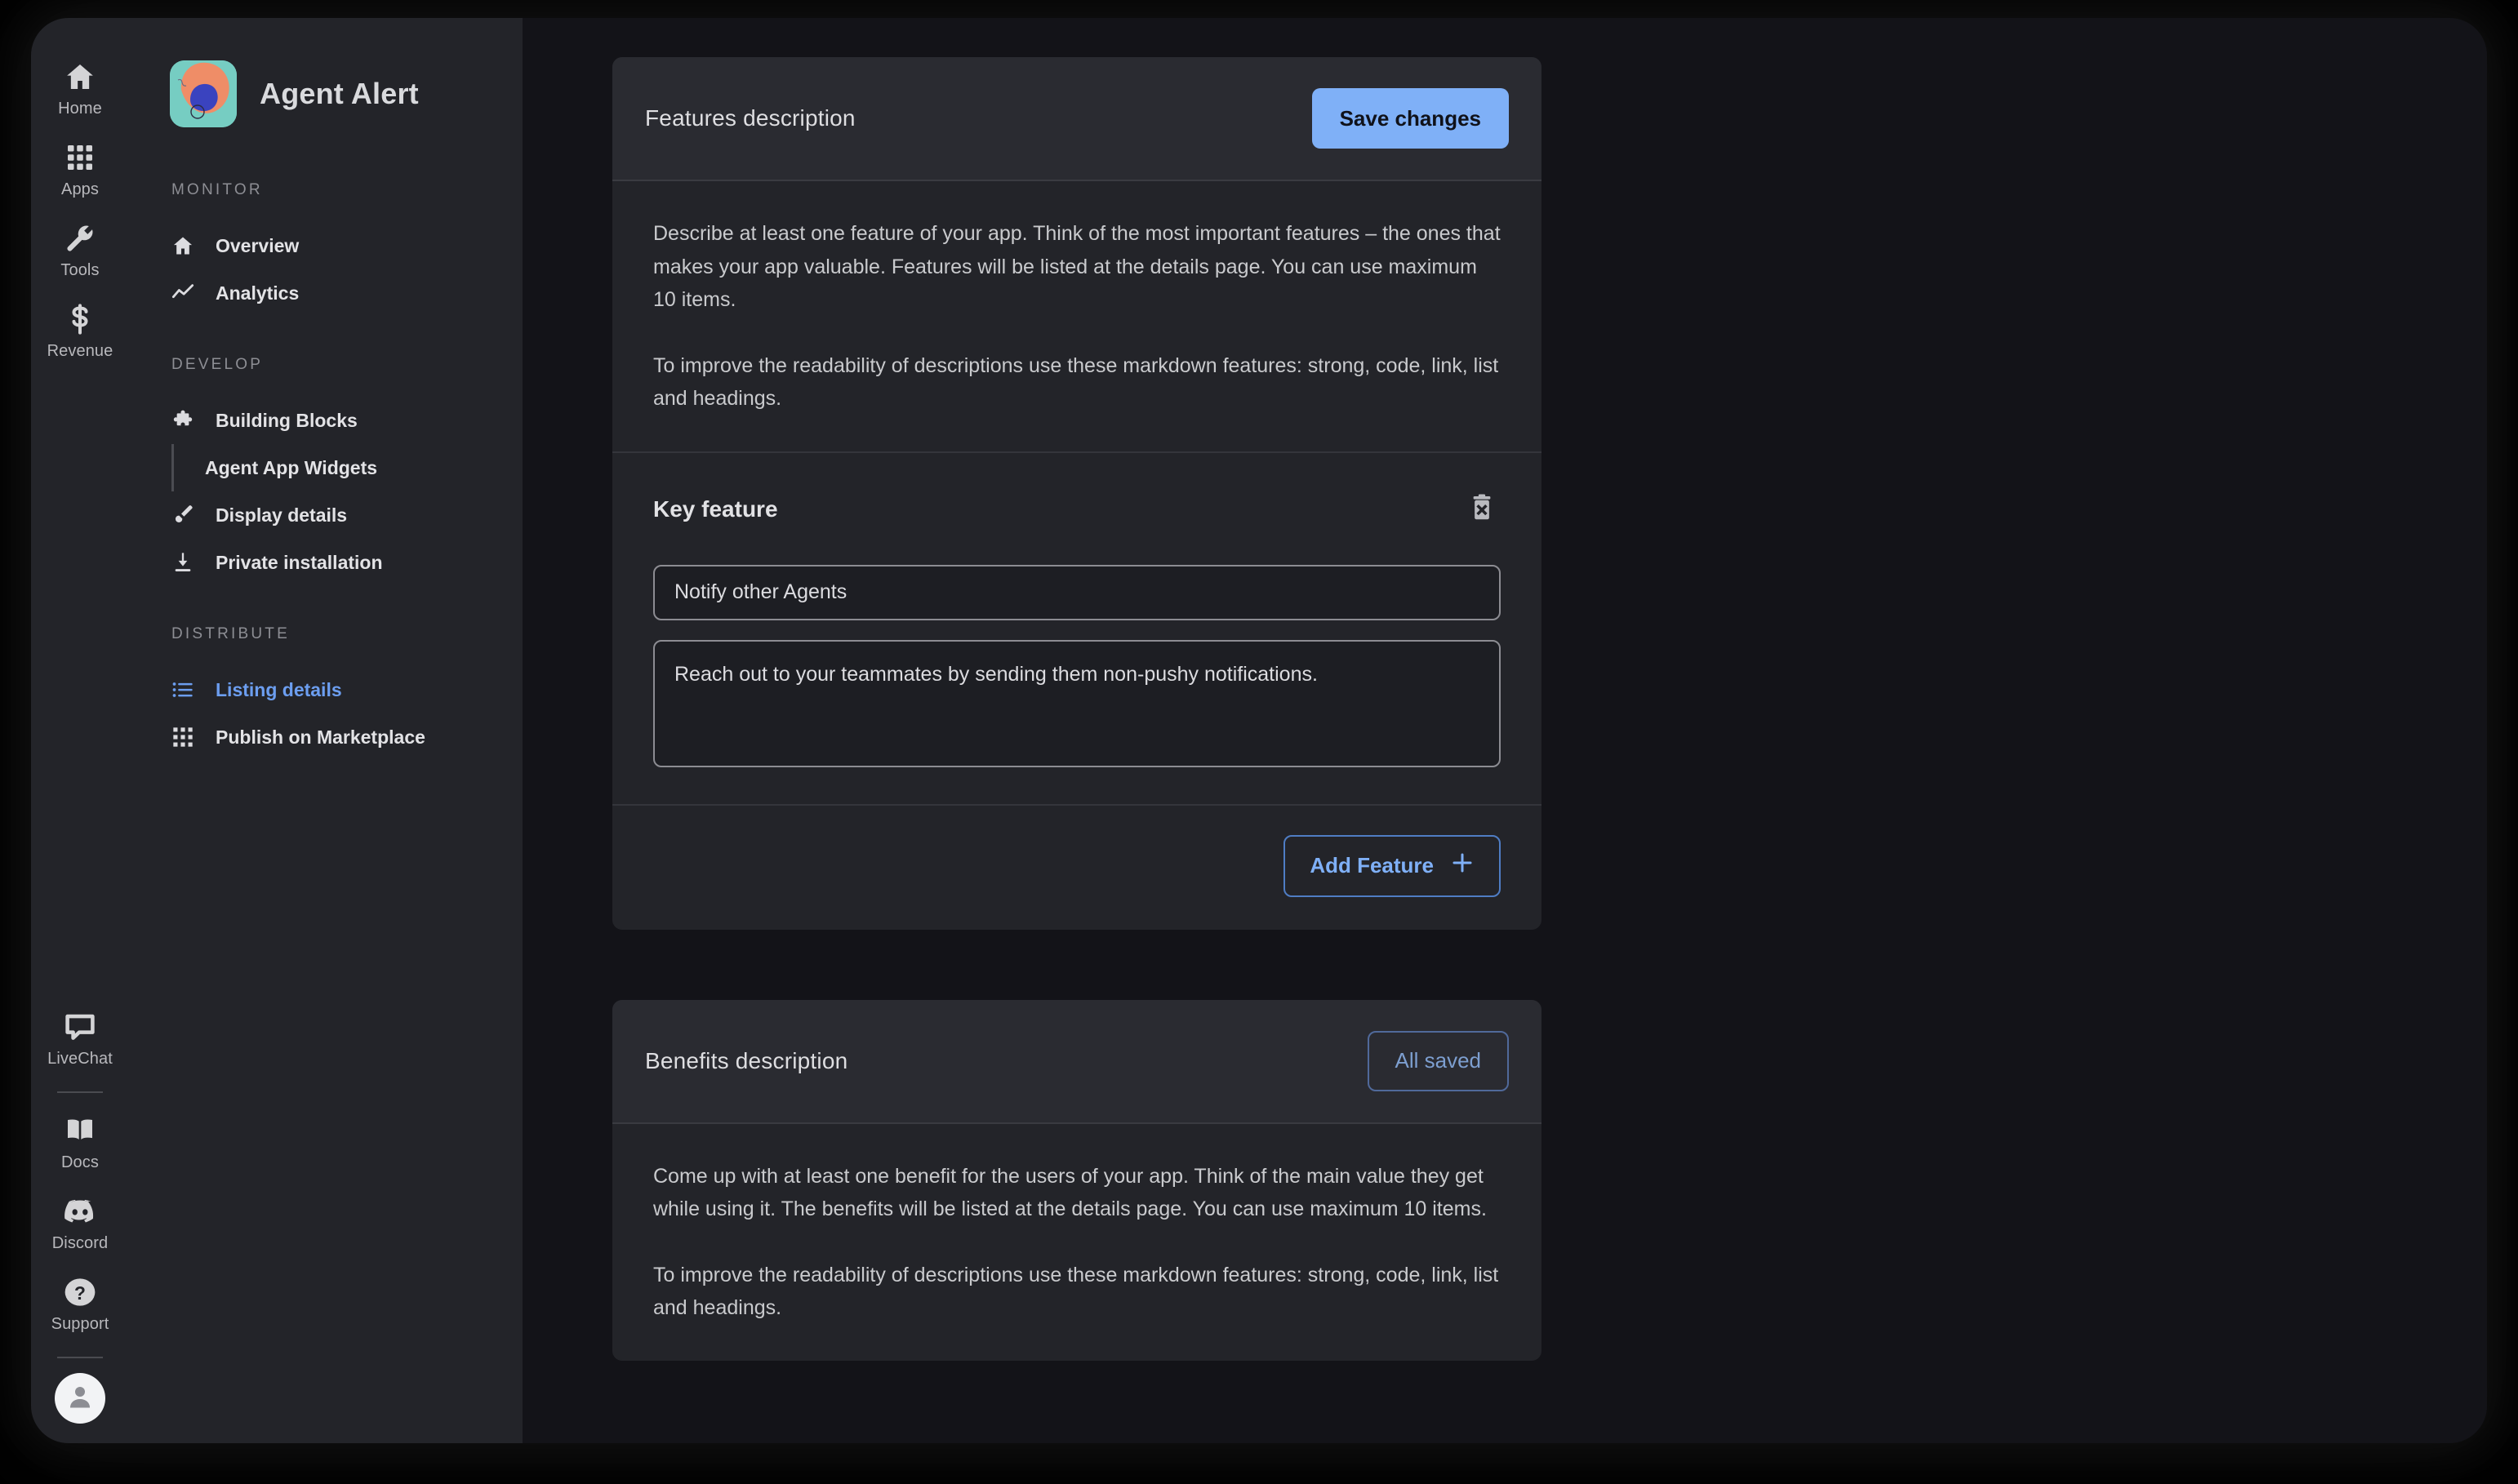 This screenshot has width=2518, height=1484. Describe the element at coordinates (80, 1092) in the screenshot. I see `rail-divider` at that location.